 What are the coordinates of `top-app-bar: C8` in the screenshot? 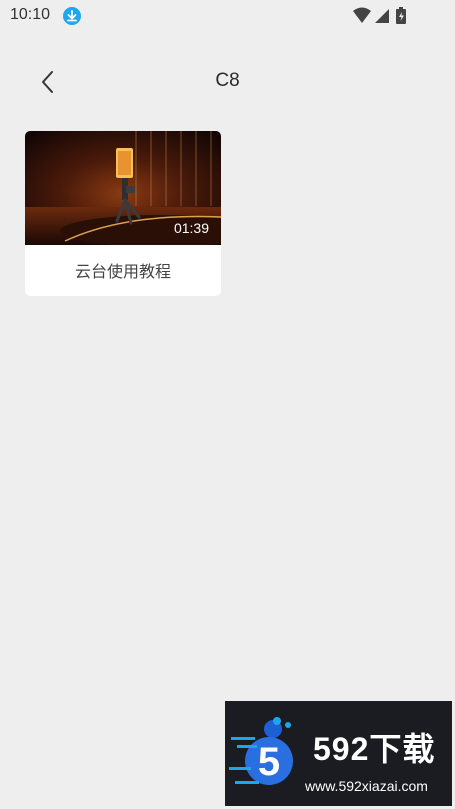 It's located at (227, 82).